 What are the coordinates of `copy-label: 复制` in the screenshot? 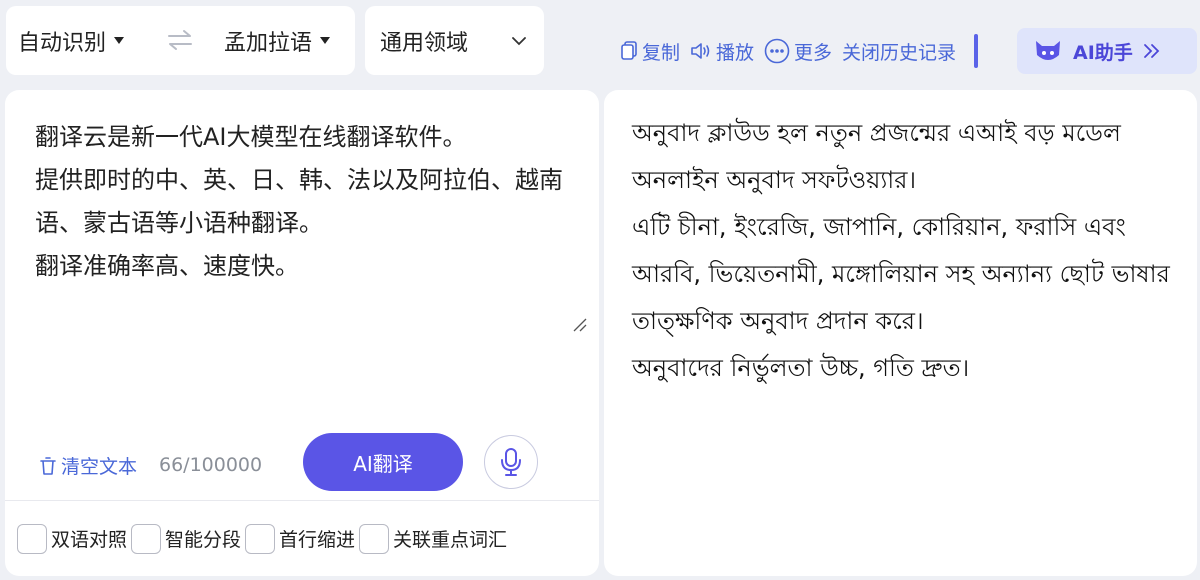 It's located at (661, 52).